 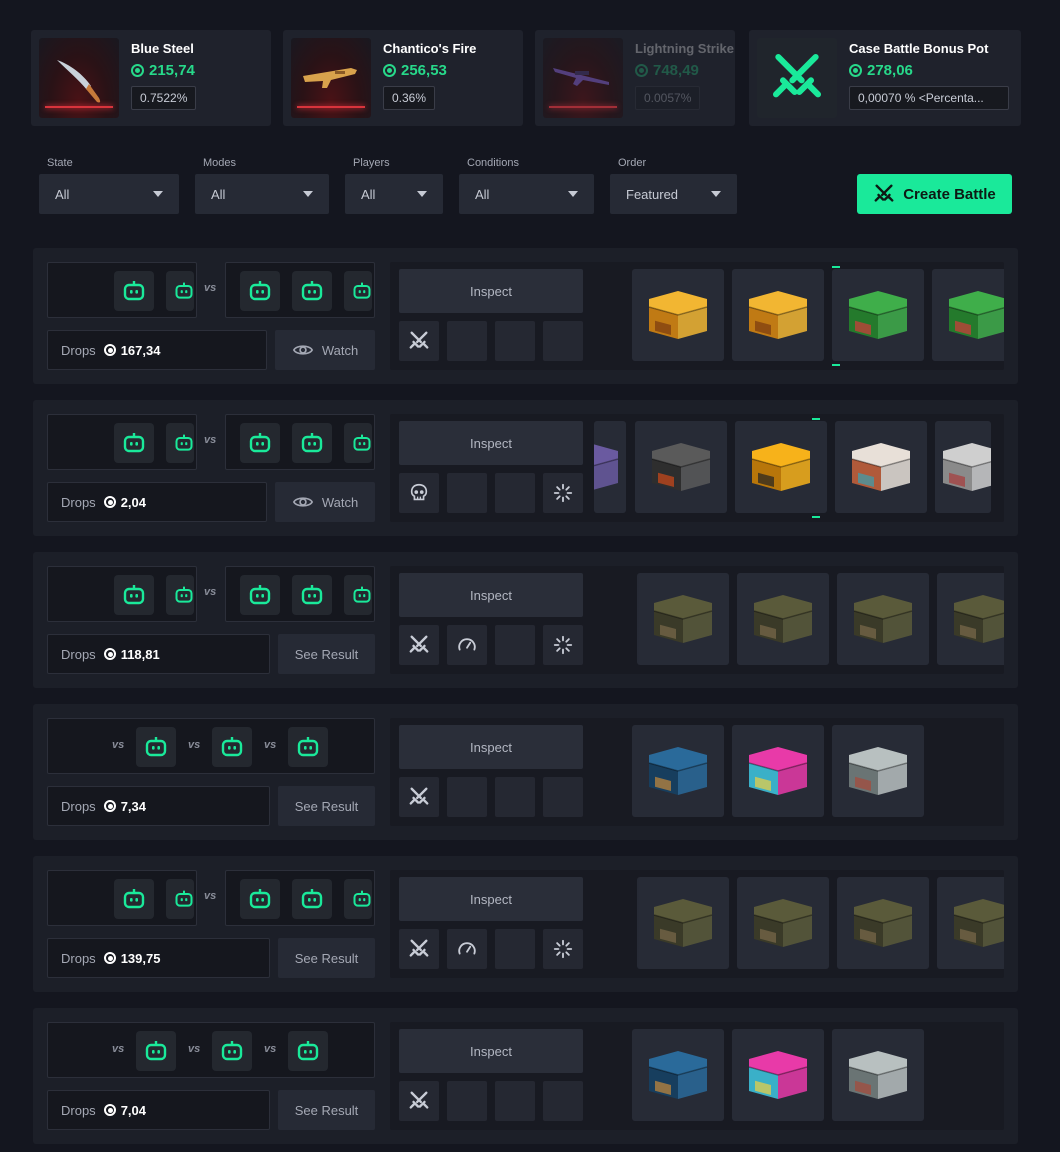 I want to click on team-a, so click(x=122, y=898).